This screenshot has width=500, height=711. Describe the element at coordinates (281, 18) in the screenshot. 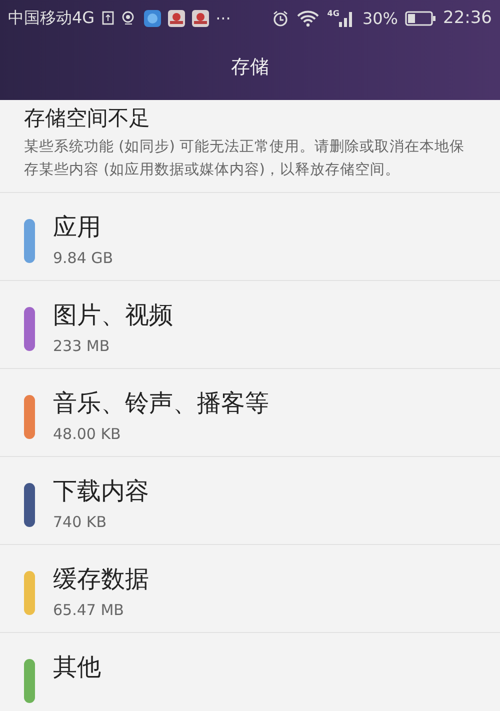

I see `alarm-icon` at that location.